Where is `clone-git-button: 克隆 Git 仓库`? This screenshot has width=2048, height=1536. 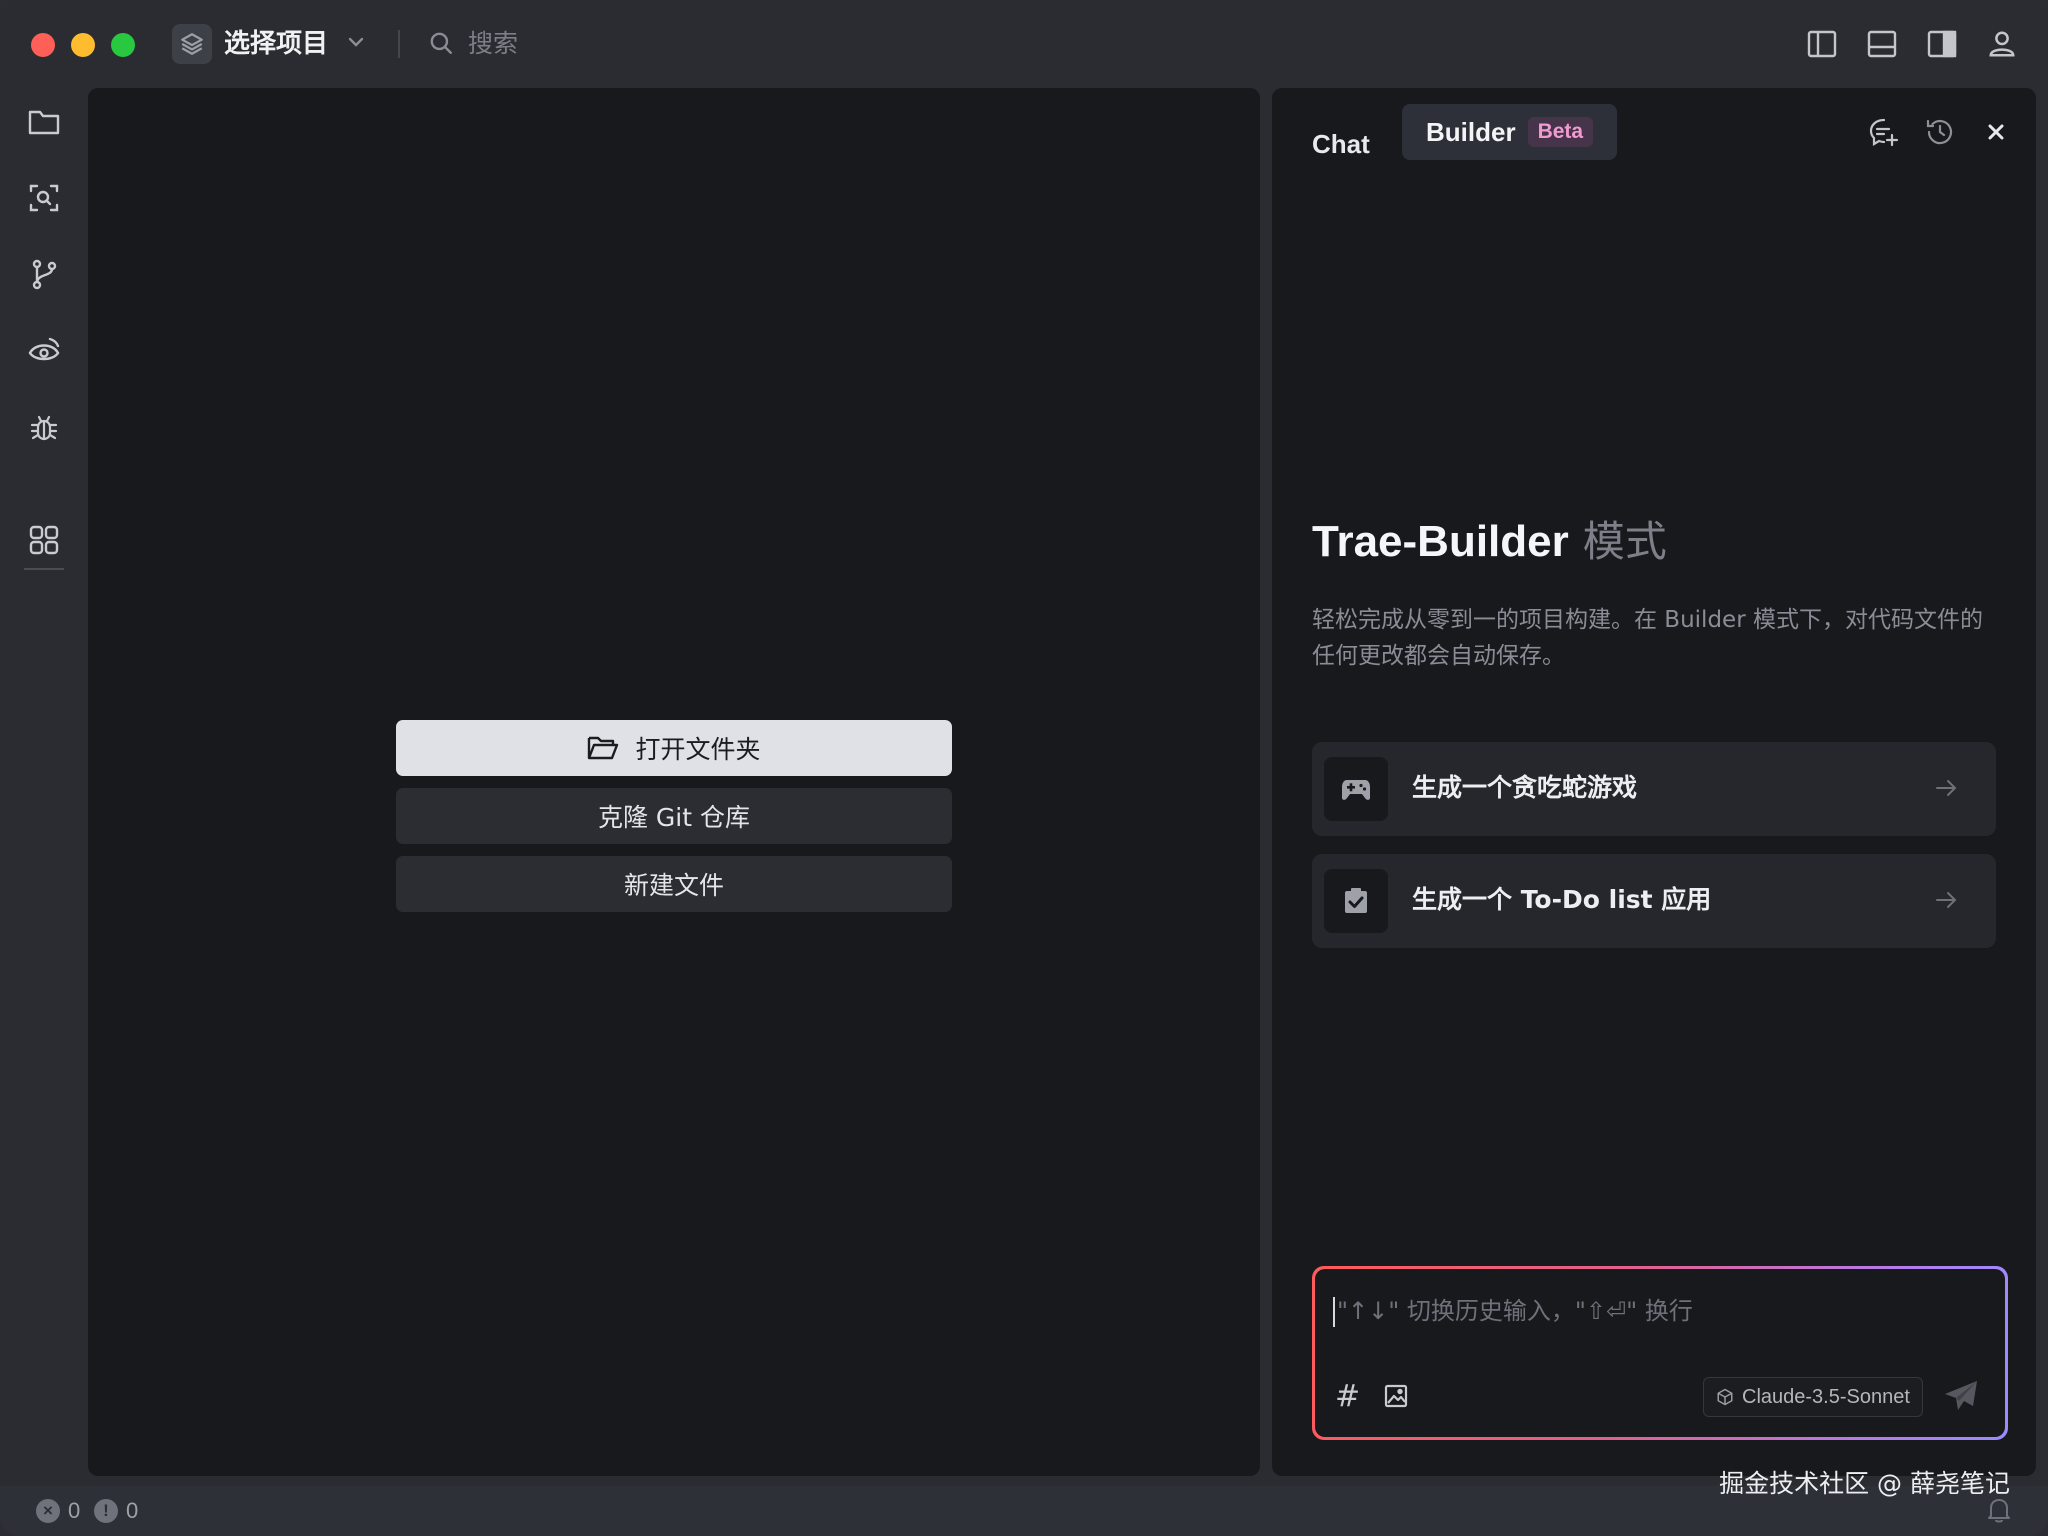
clone-git-button: 克隆 Git 仓库 is located at coordinates (674, 816).